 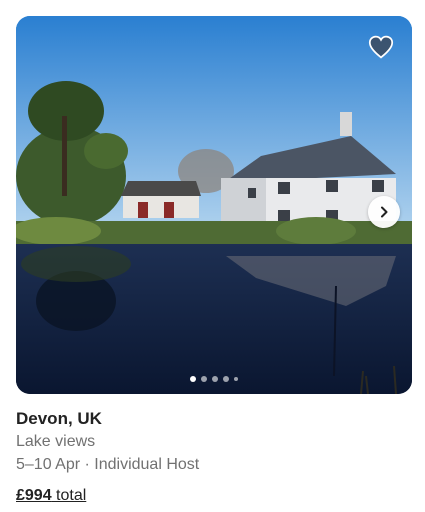 I want to click on carousel-indicator, so click(x=214, y=379).